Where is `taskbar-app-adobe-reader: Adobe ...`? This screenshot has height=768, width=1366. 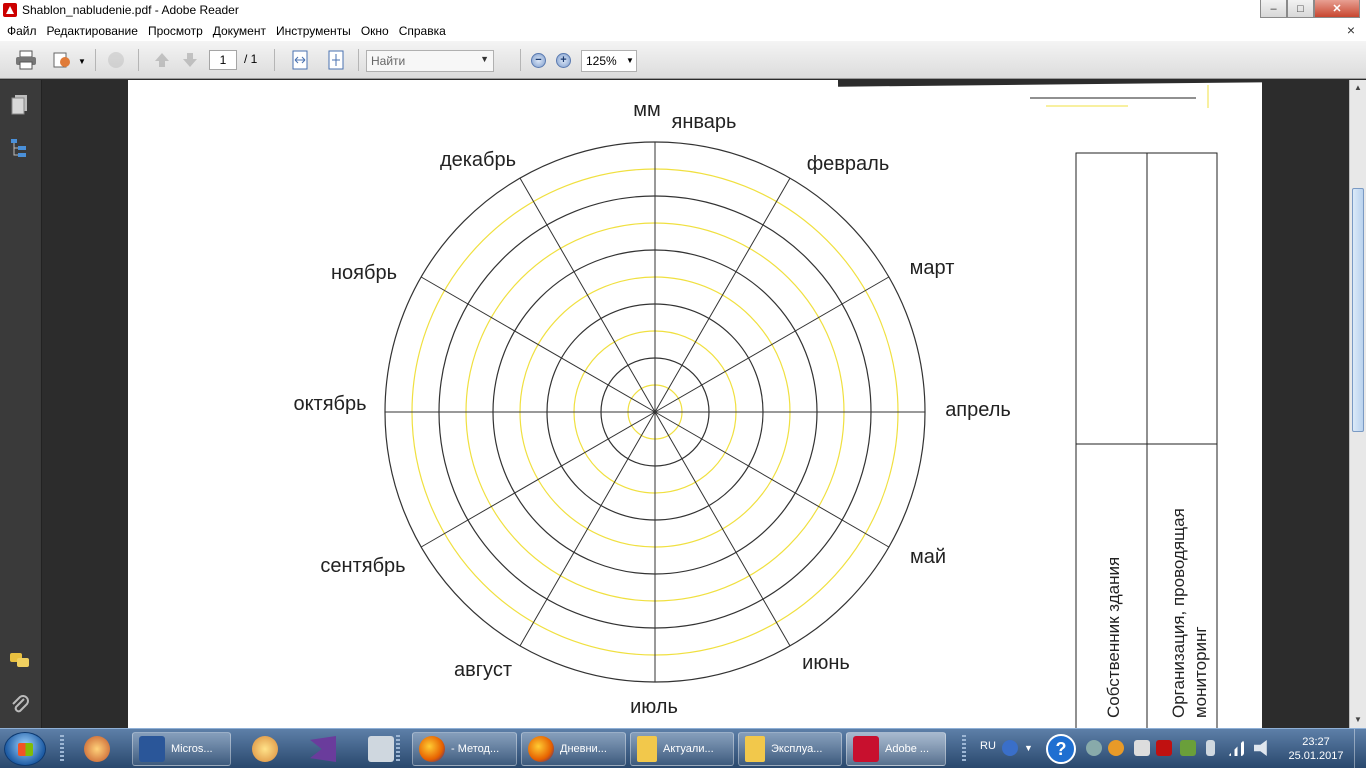 taskbar-app-adobe-reader: Adobe ... is located at coordinates (896, 749).